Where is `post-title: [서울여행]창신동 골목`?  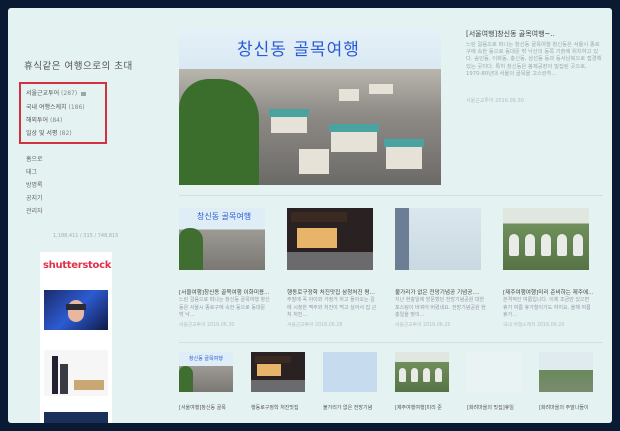 post-title: [서울여행]창신동 골목 is located at coordinates (210, 407).